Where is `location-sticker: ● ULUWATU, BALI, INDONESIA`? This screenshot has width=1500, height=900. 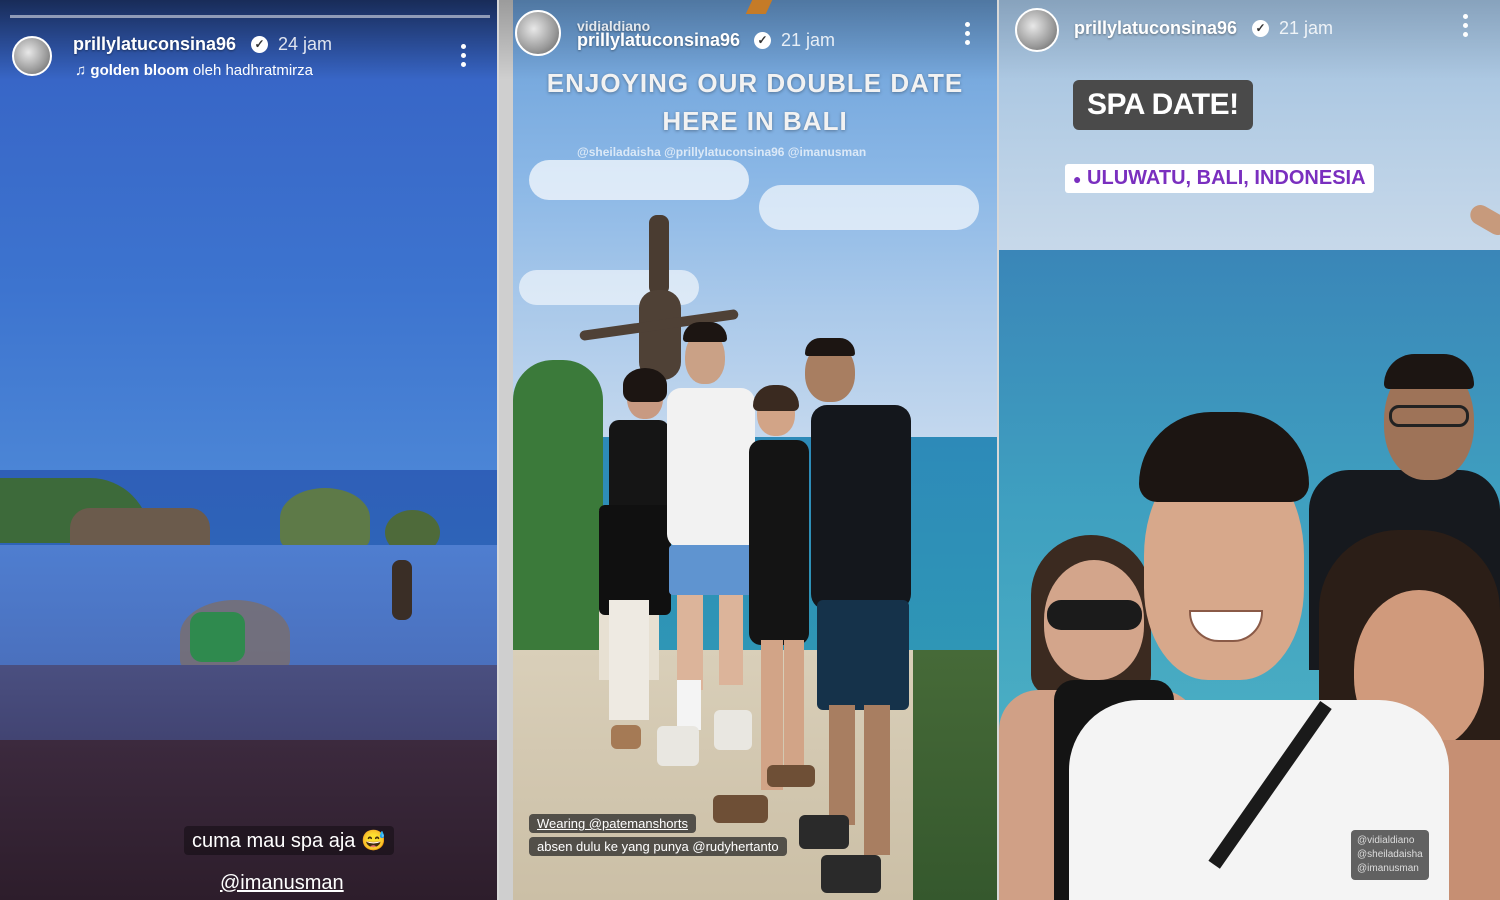 location-sticker: ● ULUWATU, BALI, INDONESIA is located at coordinates (1219, 178).